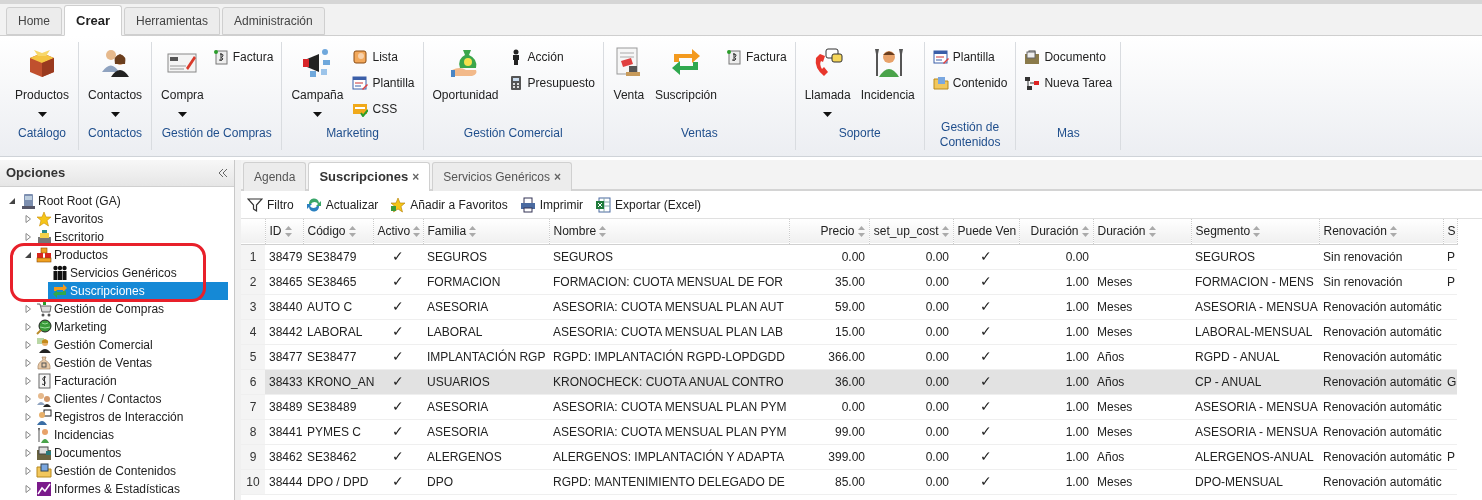 Image resolution: width=1482 pixels, height=500 pixels. Describe the element at coordinates (115, 83) in the screenshot. I see `ribbon-button: Contactos` at that location.